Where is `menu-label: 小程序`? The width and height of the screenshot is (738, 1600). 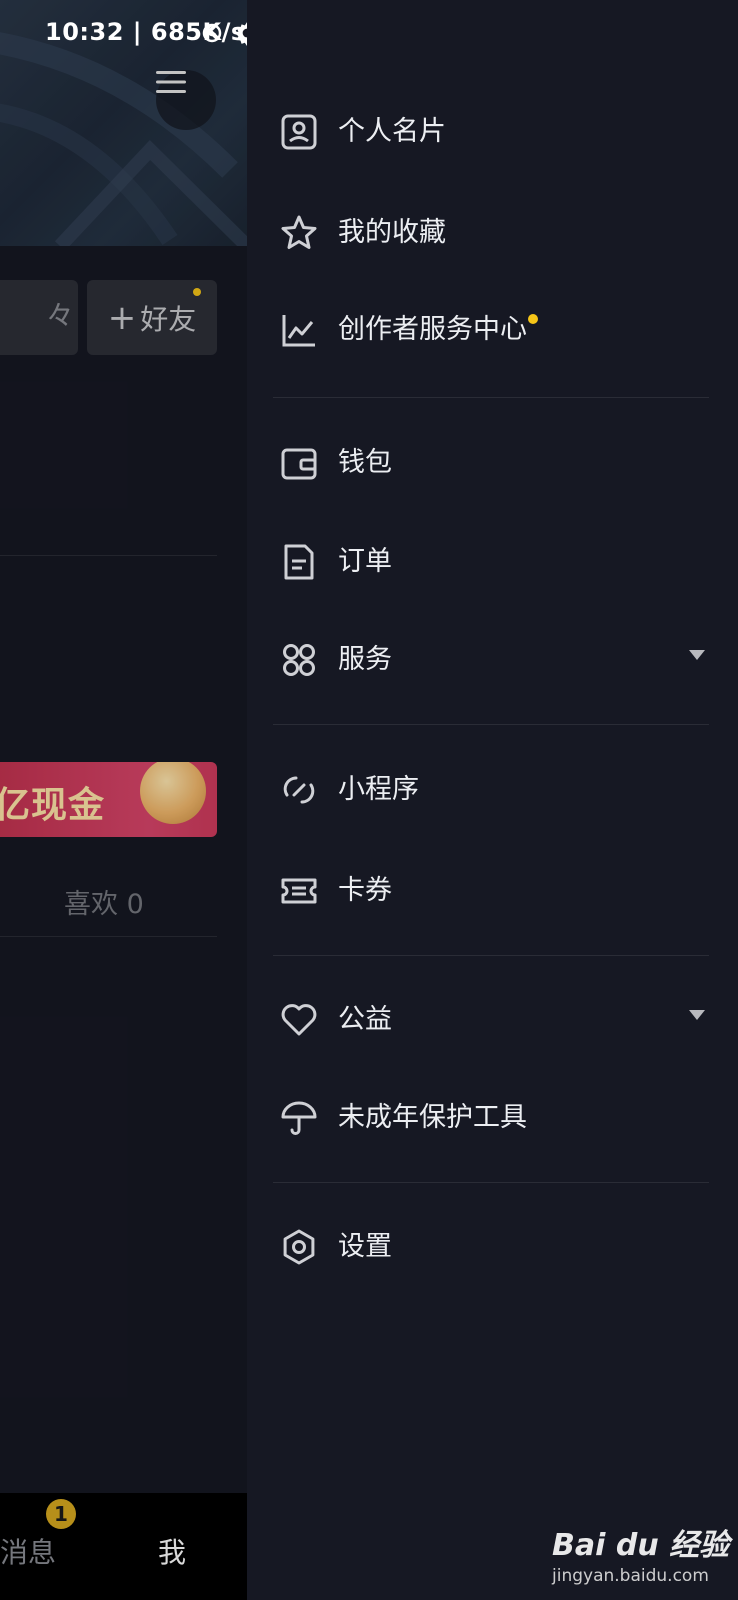
menu-label: 小程序 is located at coordinates (378, 789).